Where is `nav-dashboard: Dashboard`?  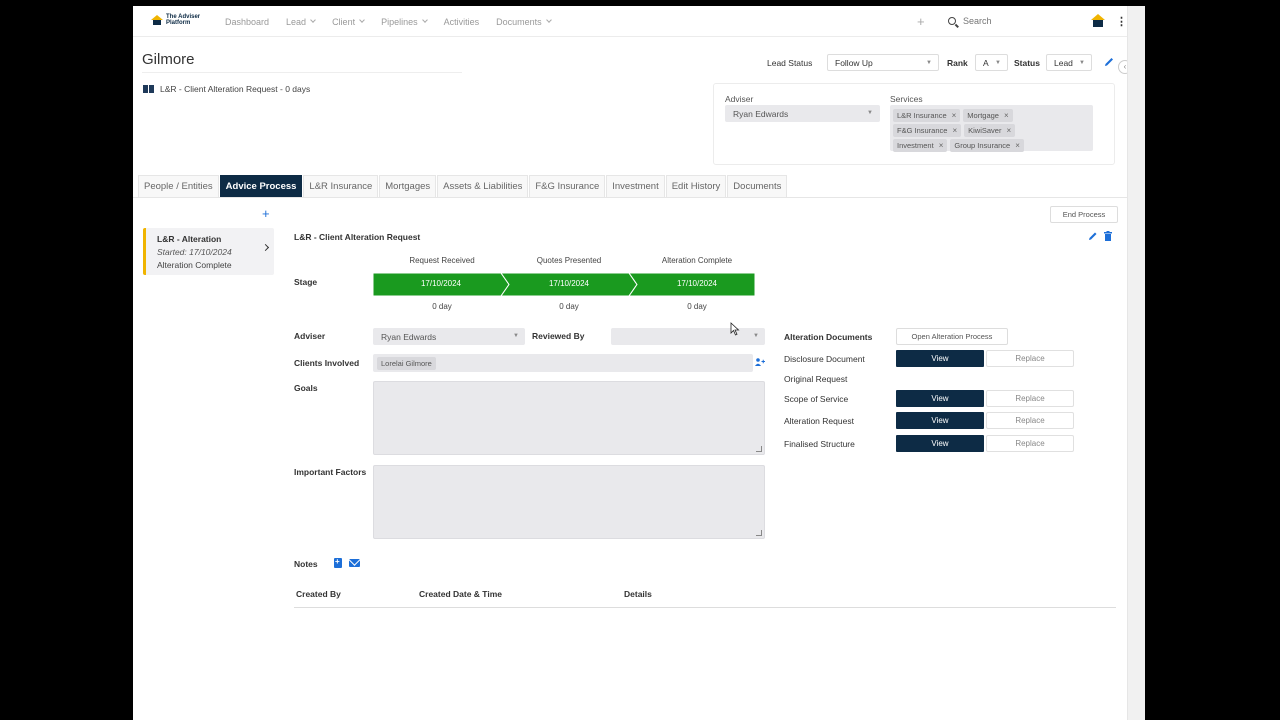
nav-dashboard: Dashboard is located at coordinates (247, 22).